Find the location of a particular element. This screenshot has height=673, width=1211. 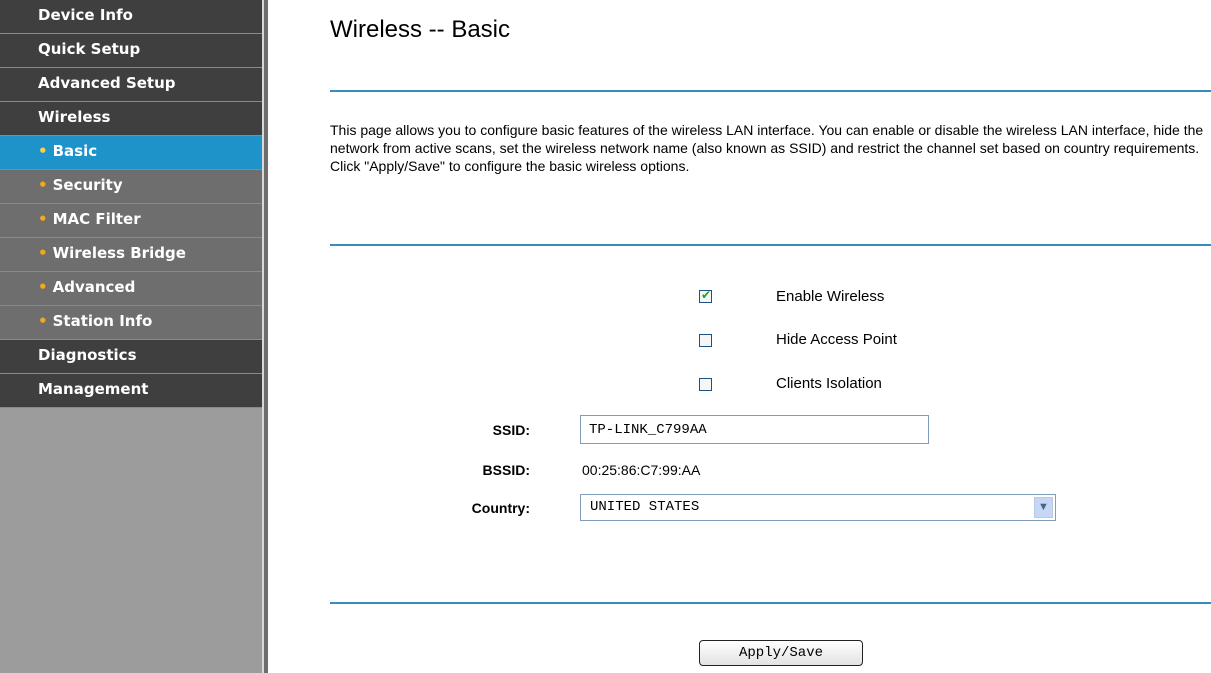

sidebar-item-management: Management is located at coordinates (131, 391).